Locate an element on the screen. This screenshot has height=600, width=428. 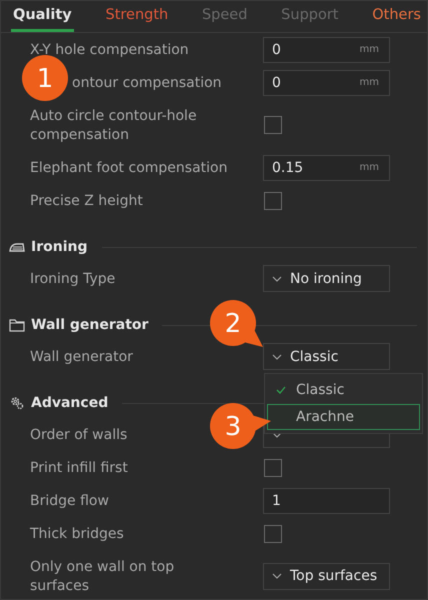
setting-label: Ironing Type is located at coordinates (73, 279).